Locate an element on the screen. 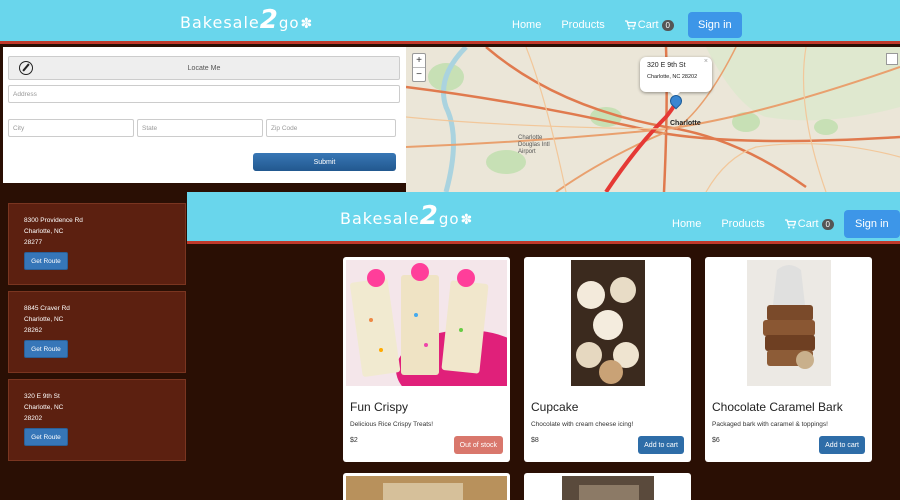 This screenshot has width=900, height=500. compass-icon is located at coordinates (26, 68).